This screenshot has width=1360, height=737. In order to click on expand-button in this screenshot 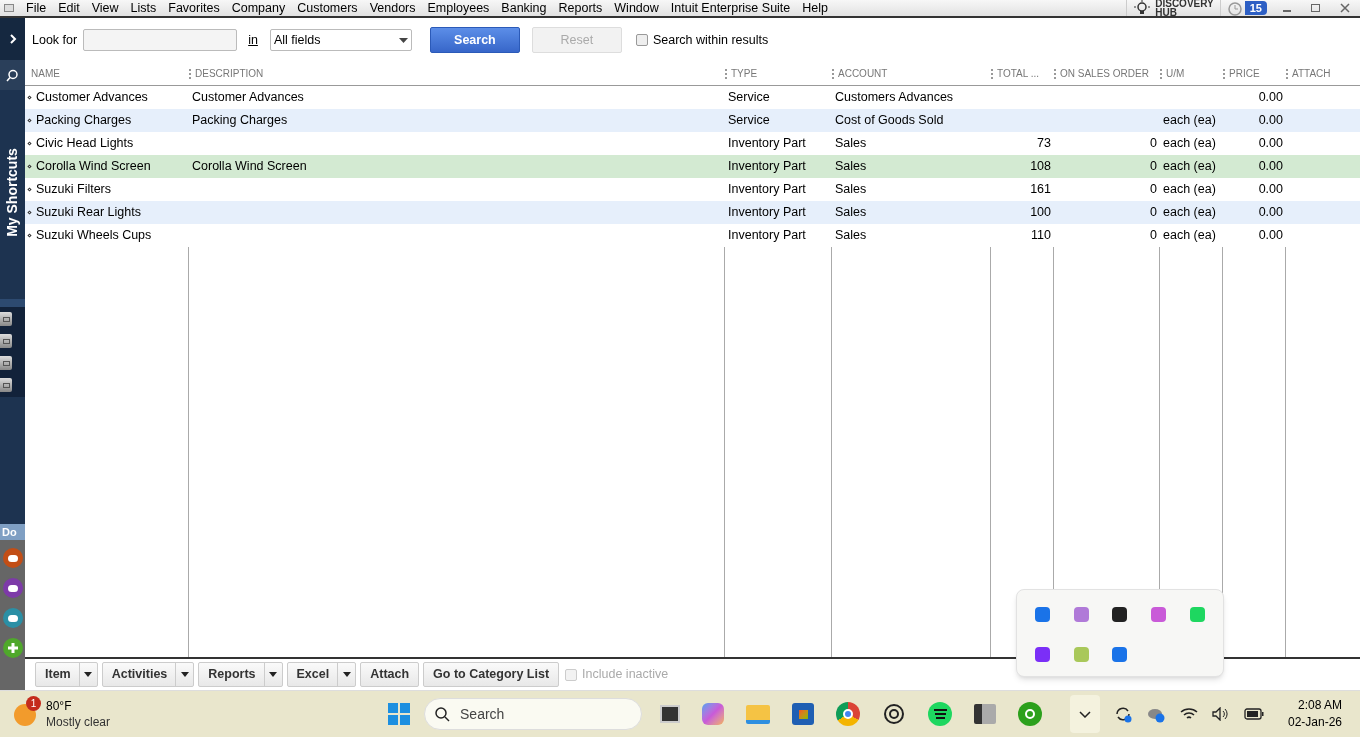, I will do `click(12, 39)`.